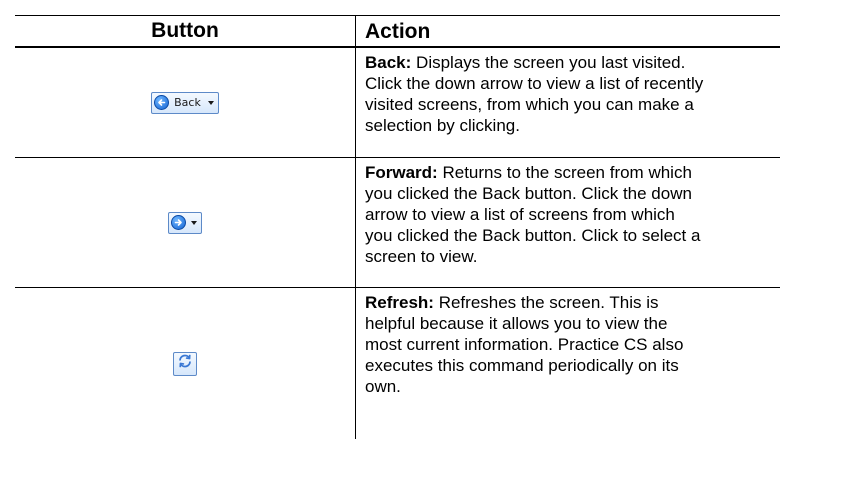 This screenshot has width=859, height=487. I want to click on action-column-header: Action, so click(398, 31).